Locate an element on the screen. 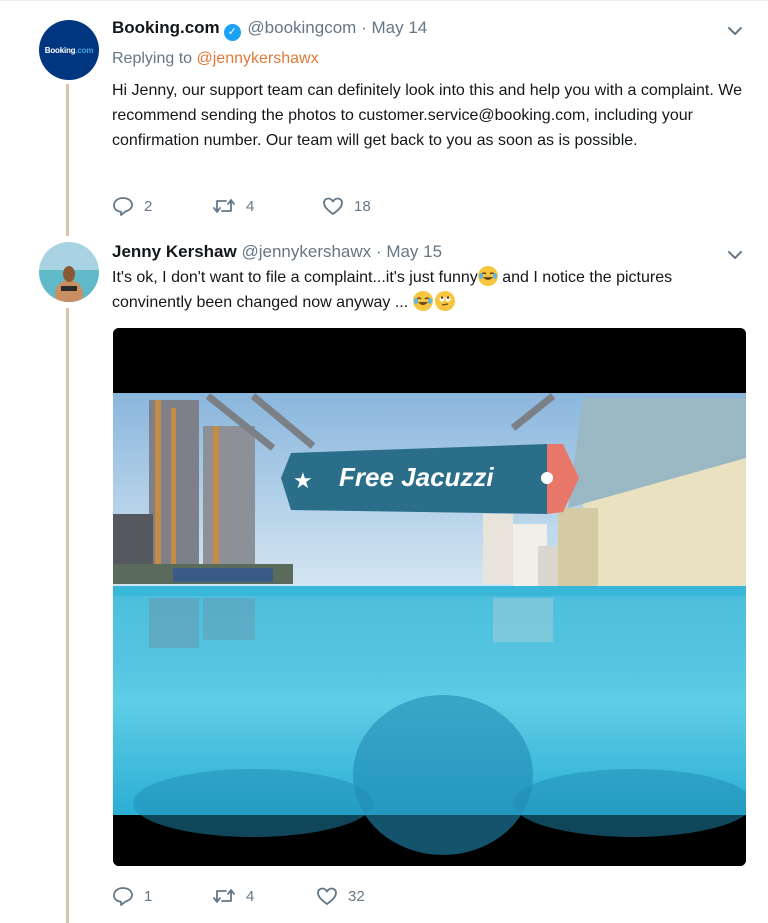  tweet2-header: Jenny Kershaw @jennykershawx · May 15 is located at coordinates (277, 252).